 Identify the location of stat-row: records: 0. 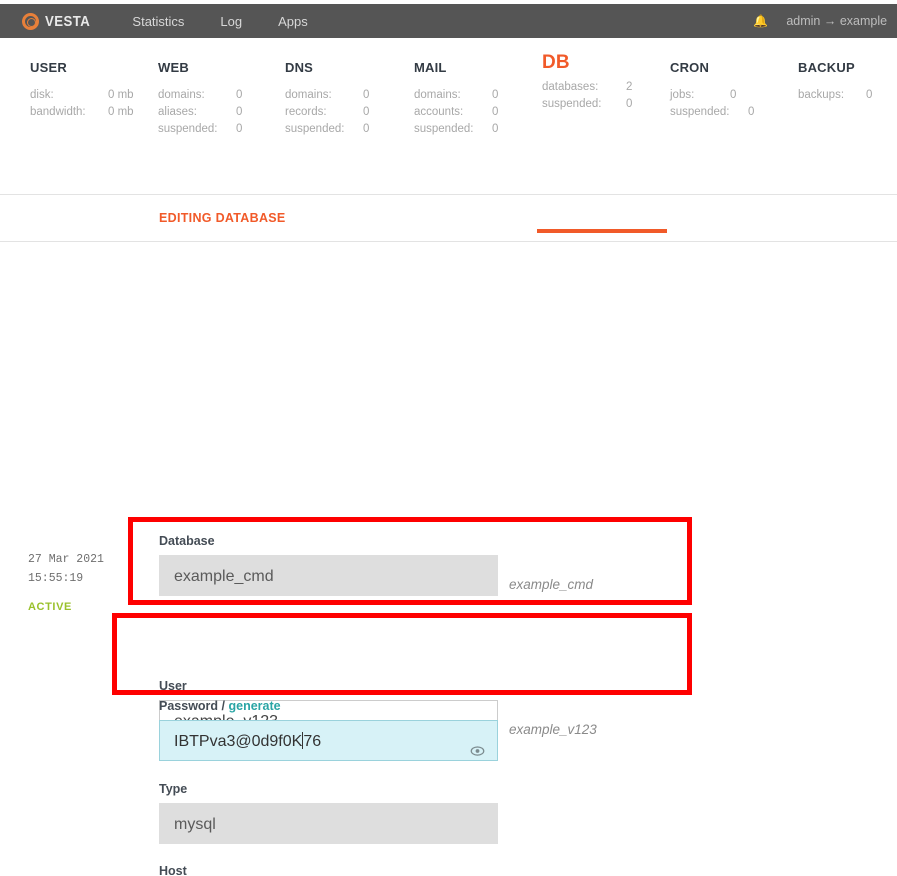
(327, 112).